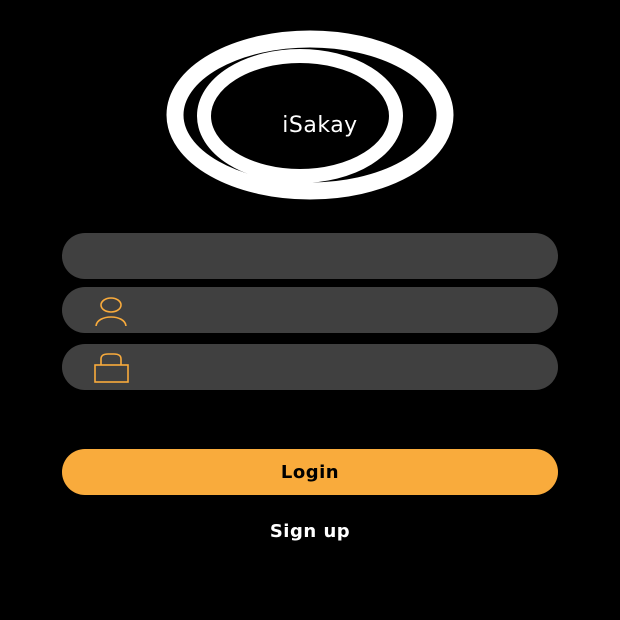 This screenshot has width=620, height=620. I want to click on app-logo: iSakay, so click(310, 115).